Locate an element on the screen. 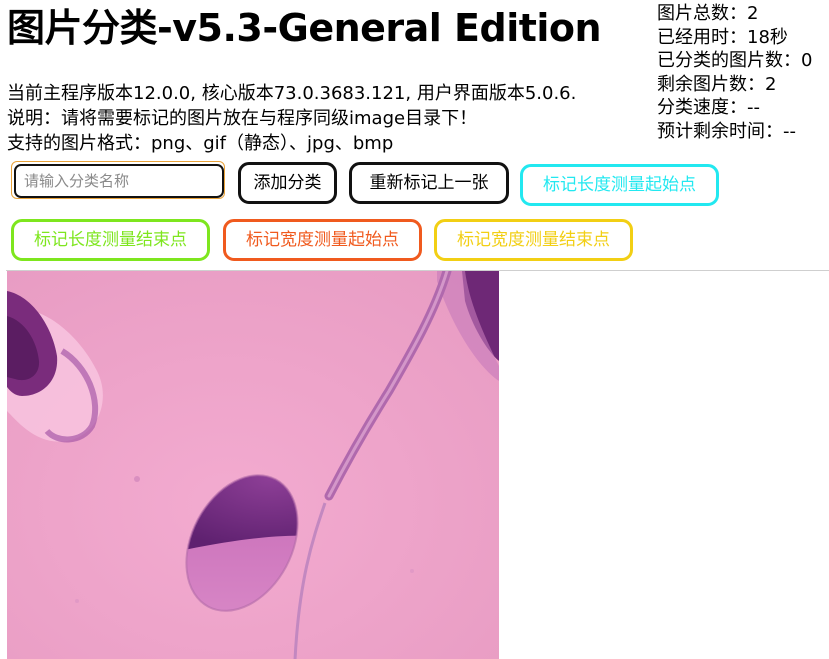 The image size is (829, 659). stat-eta: 预计剩余时间：-- is located at coordinates (726, 131).